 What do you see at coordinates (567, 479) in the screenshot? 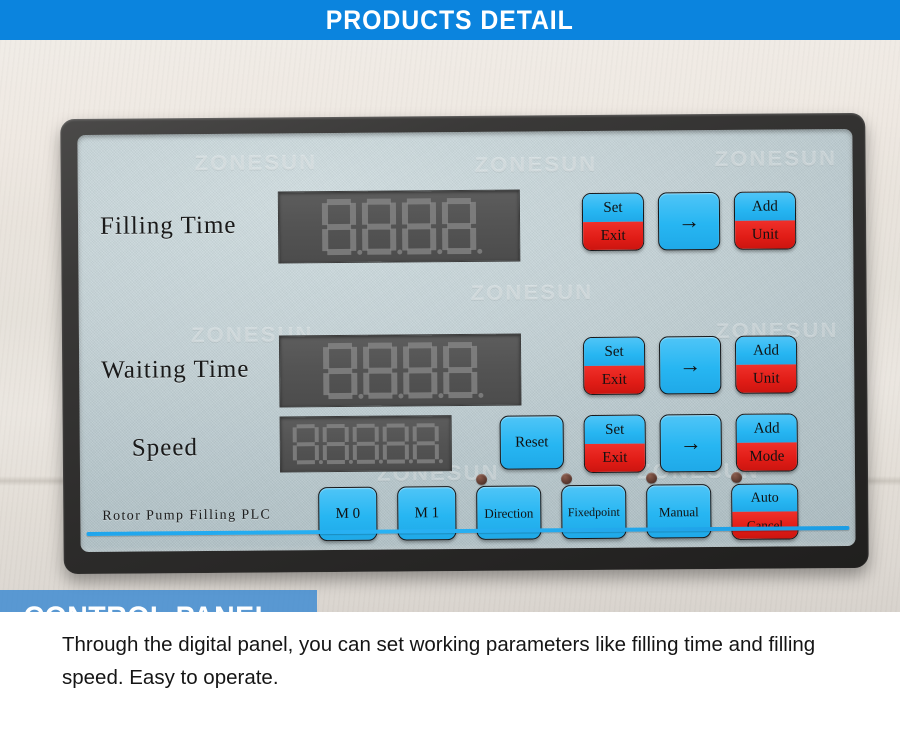
I see `led-indicator-fixedpoint` at bounding box center [567, 479].